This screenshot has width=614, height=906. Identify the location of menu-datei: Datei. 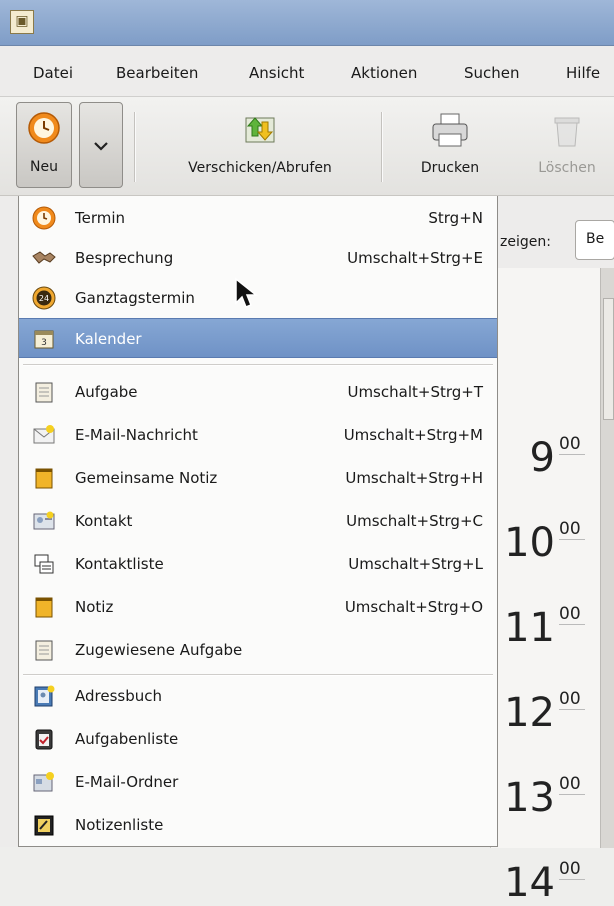
(53, 73).